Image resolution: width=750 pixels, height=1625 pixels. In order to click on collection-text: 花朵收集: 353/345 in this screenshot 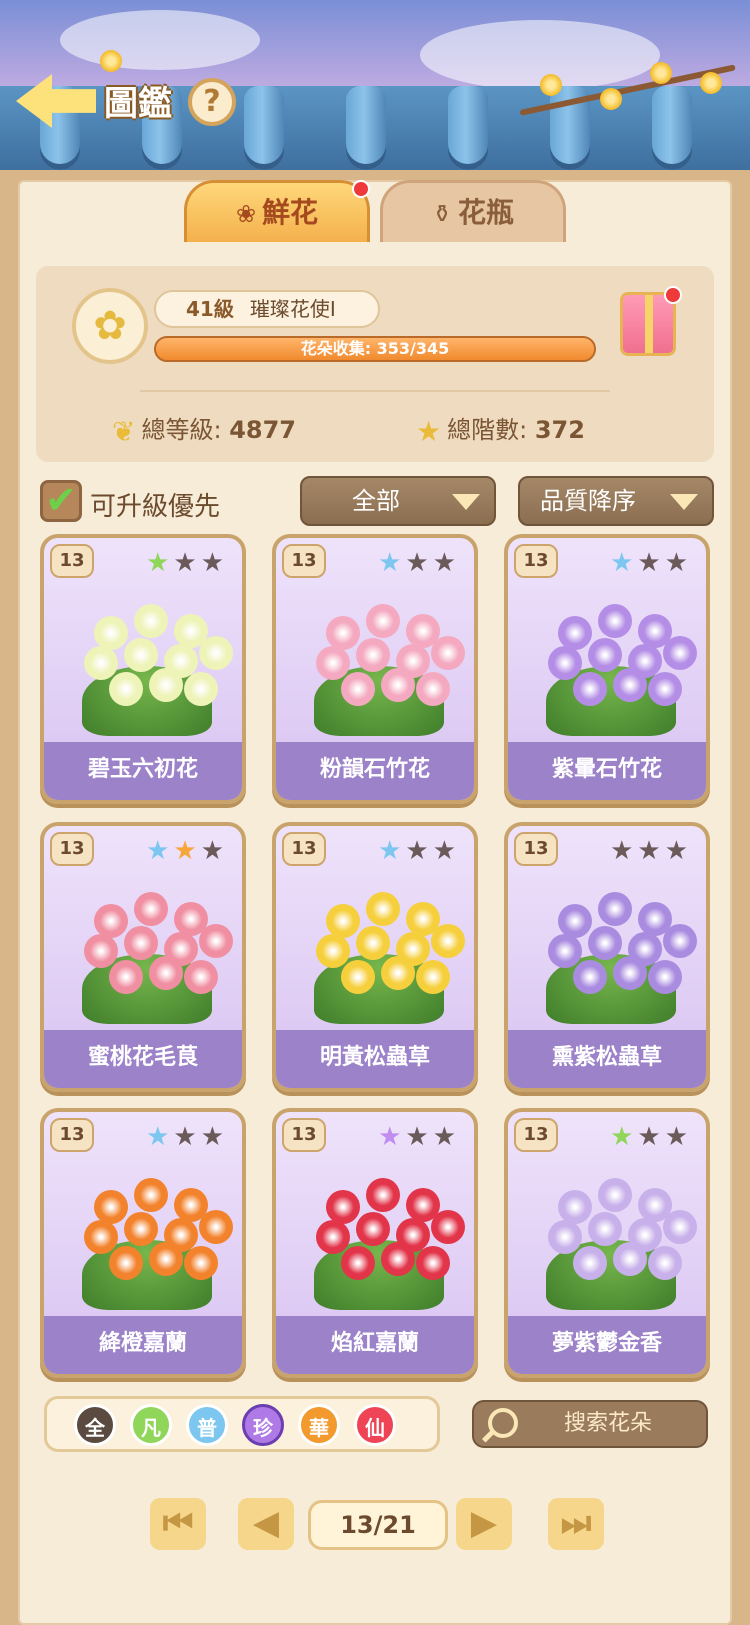, I will do `click(375, 348)`.